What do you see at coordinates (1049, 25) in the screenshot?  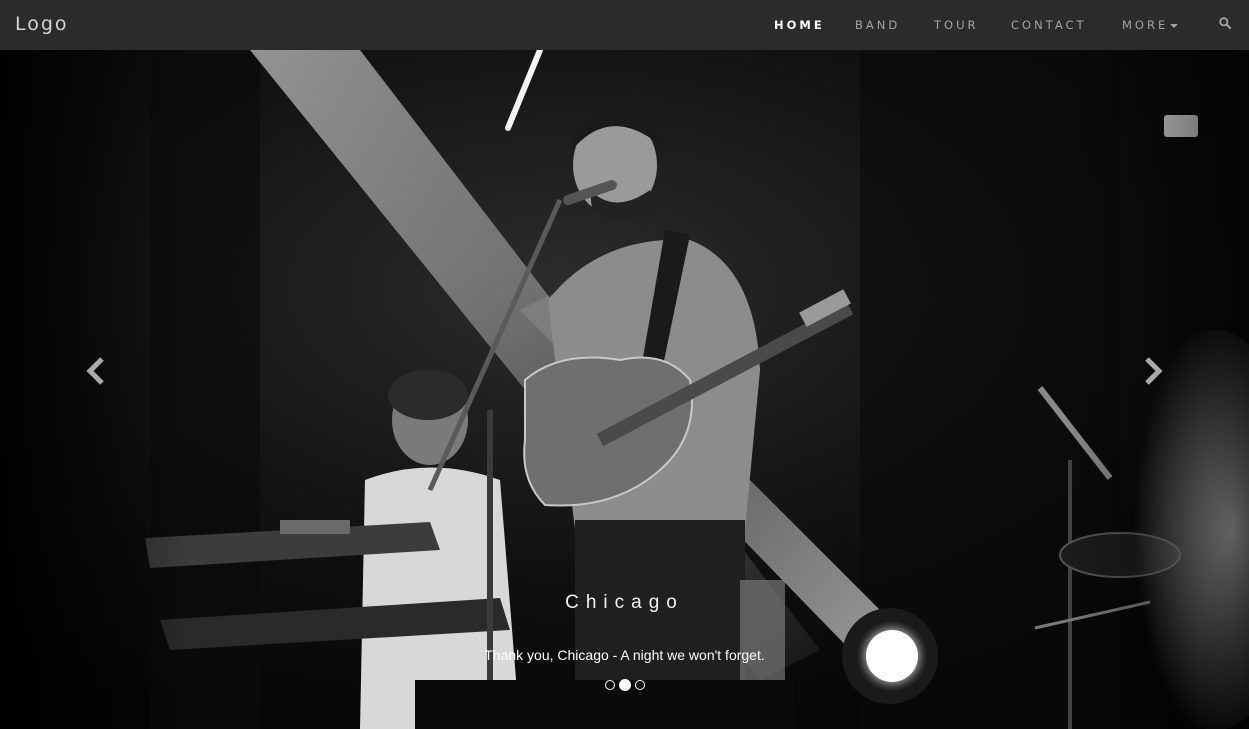 I see `nav-contact: CONTACT` at bounding box center [1049, 25].